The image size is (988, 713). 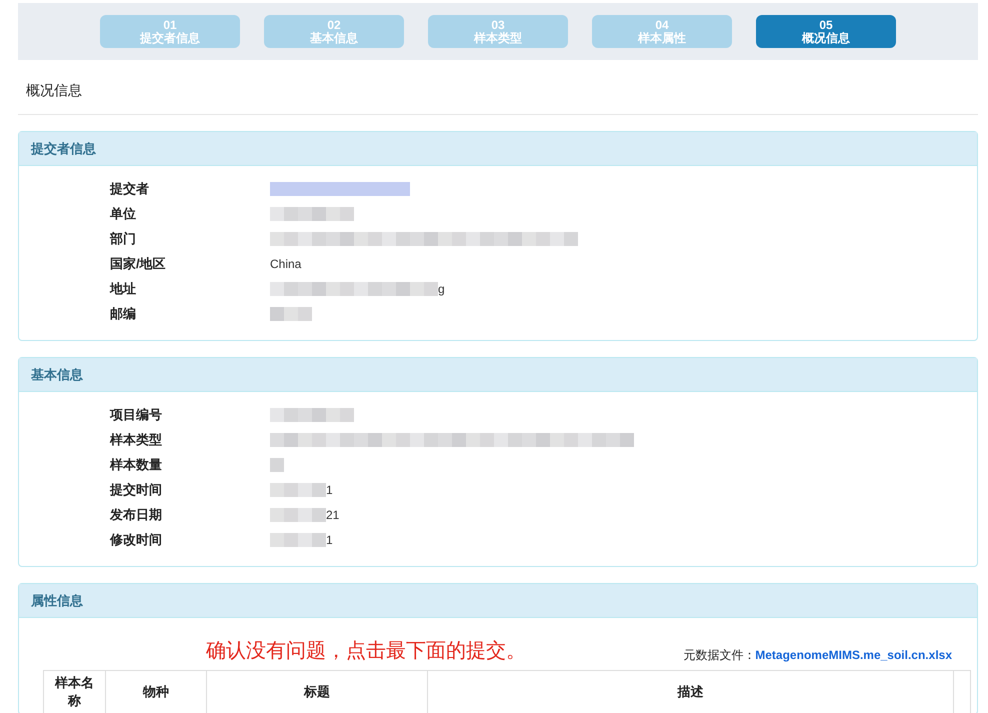 I want to click on field-label: 提交者, so click(x=129, y=189).